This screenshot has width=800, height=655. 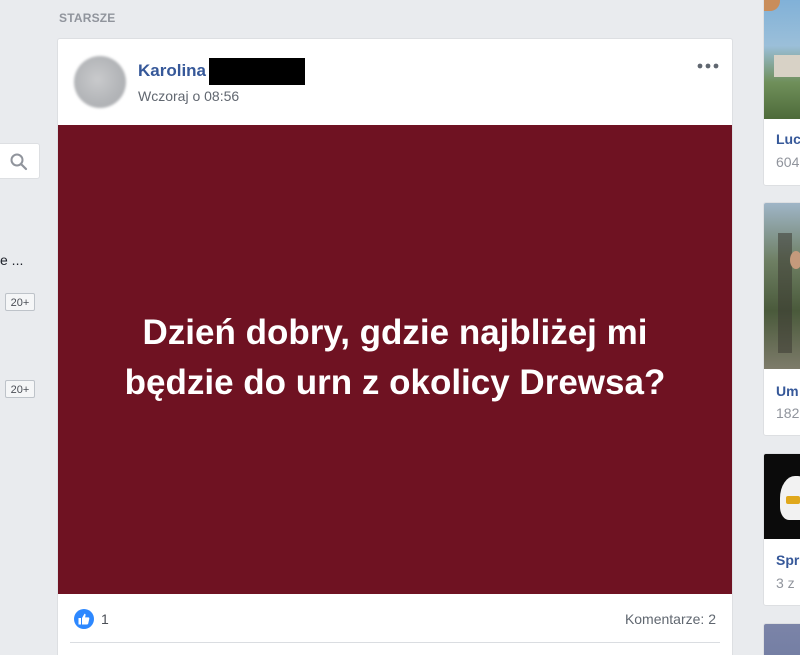 I want to click on group-subtitle: 182, so click(x=788, y=413).